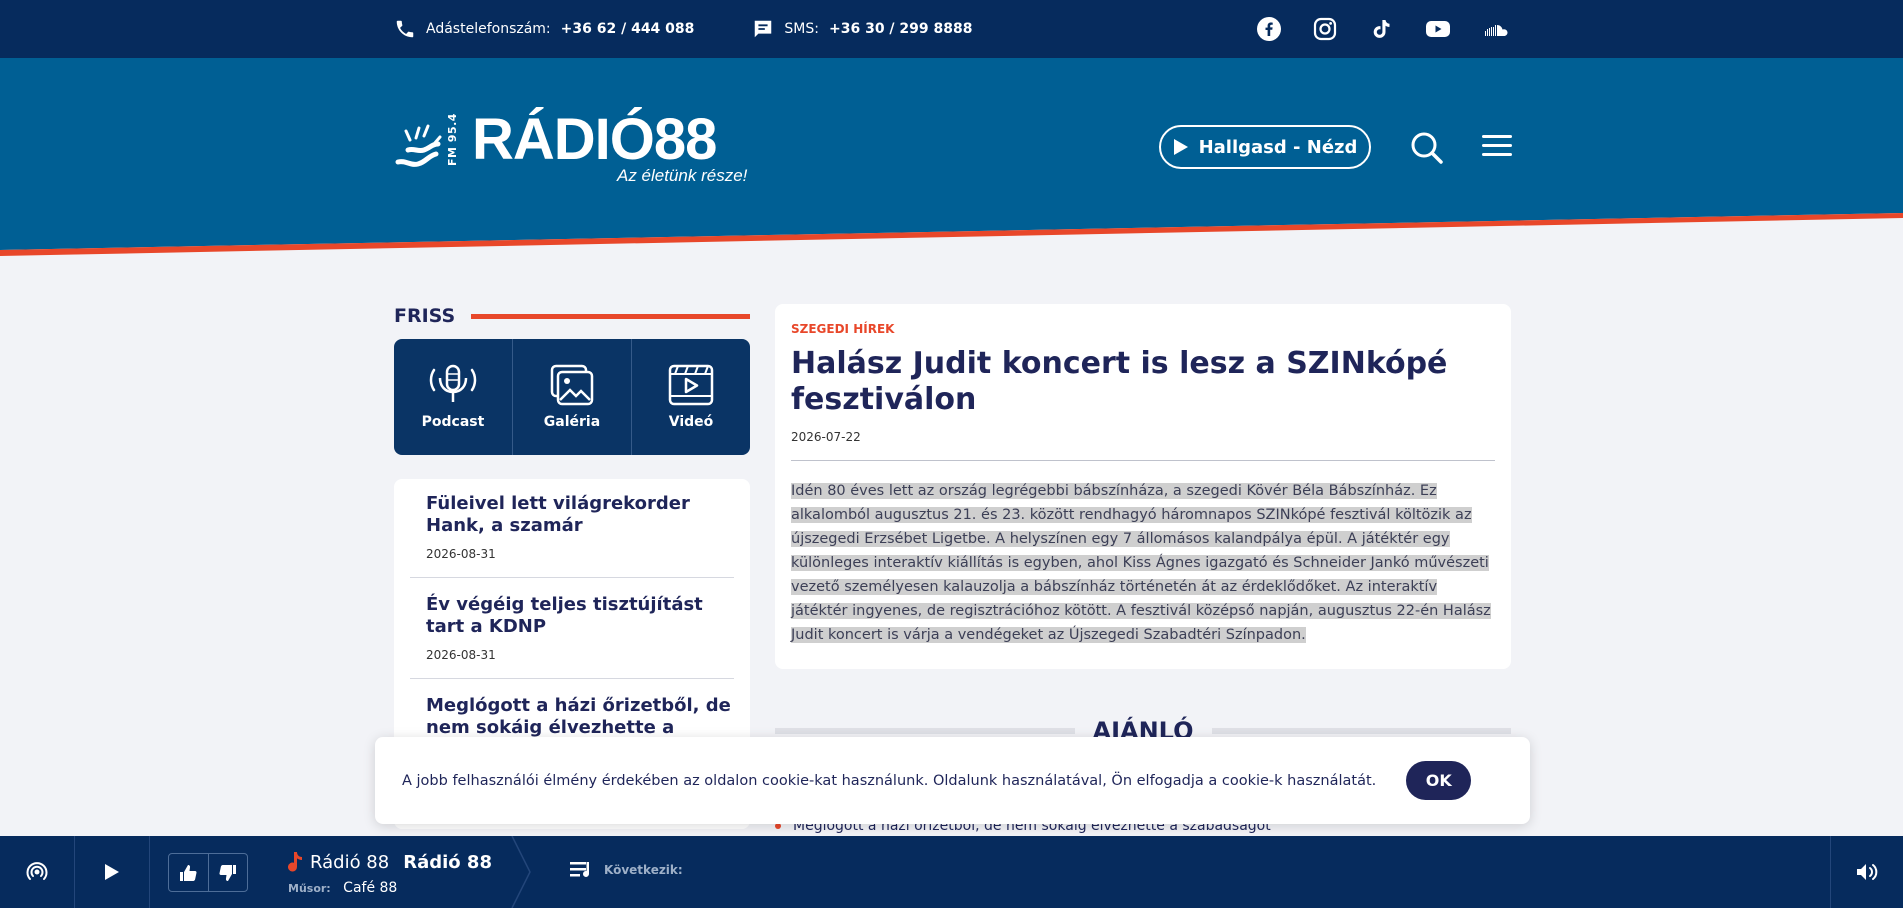 The height and width of the screenshot is (908, 1903). Describe the element at coordinates (452, 139) in the screenshot. I see `logo-fm: FM 95.4` at that location.